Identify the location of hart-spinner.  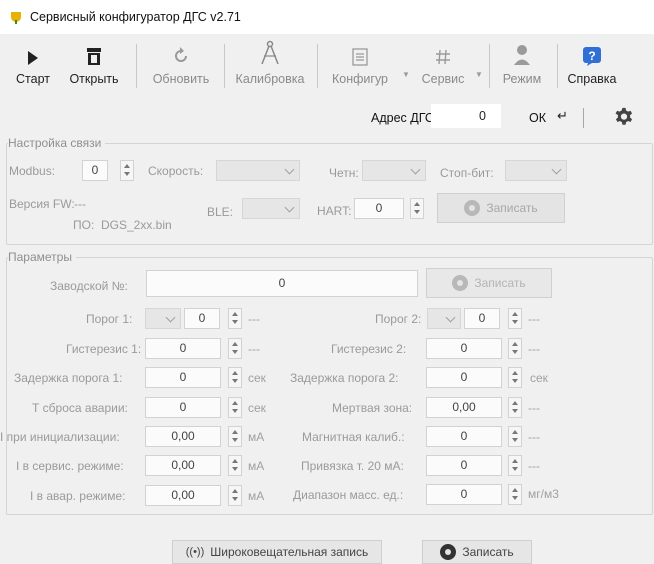
(417, 208).